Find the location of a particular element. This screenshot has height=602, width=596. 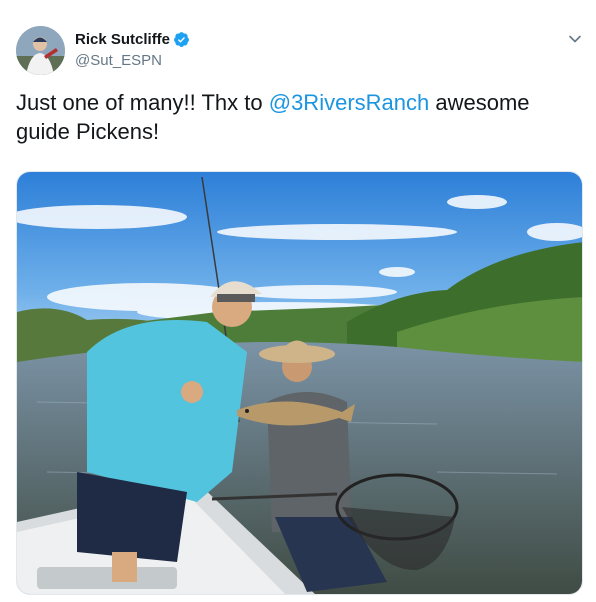

author-handle: @Sut_ESPN is located at coordinates (118, 60).